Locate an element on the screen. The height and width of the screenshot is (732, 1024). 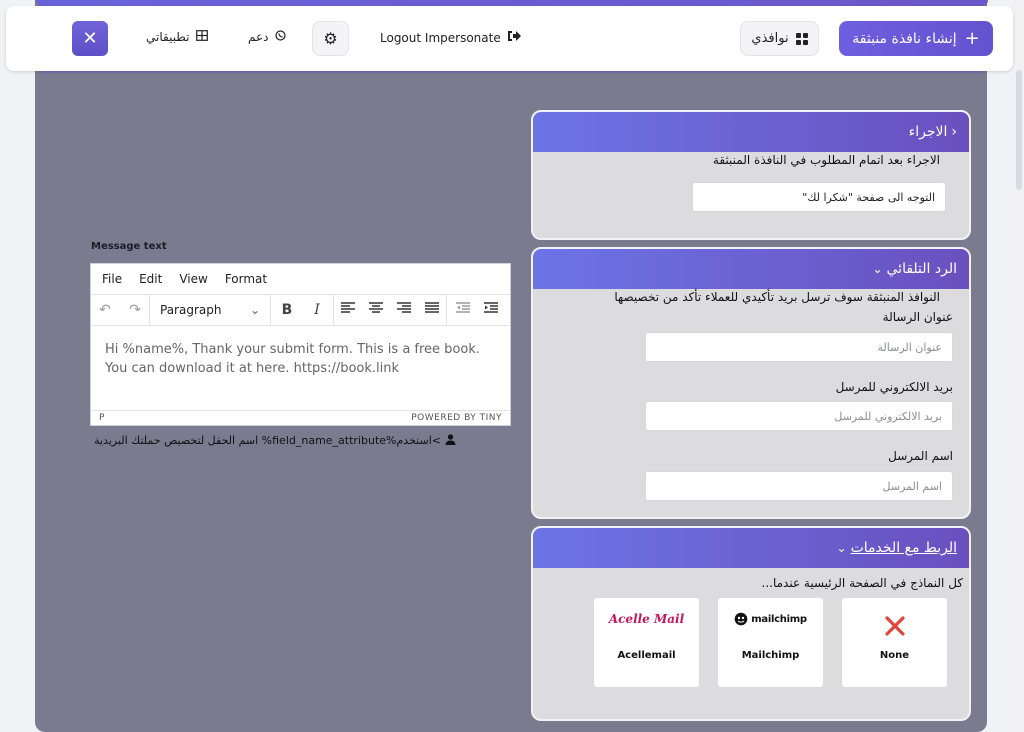
windows-label: نوافذي is located at coordinates (770, 38).